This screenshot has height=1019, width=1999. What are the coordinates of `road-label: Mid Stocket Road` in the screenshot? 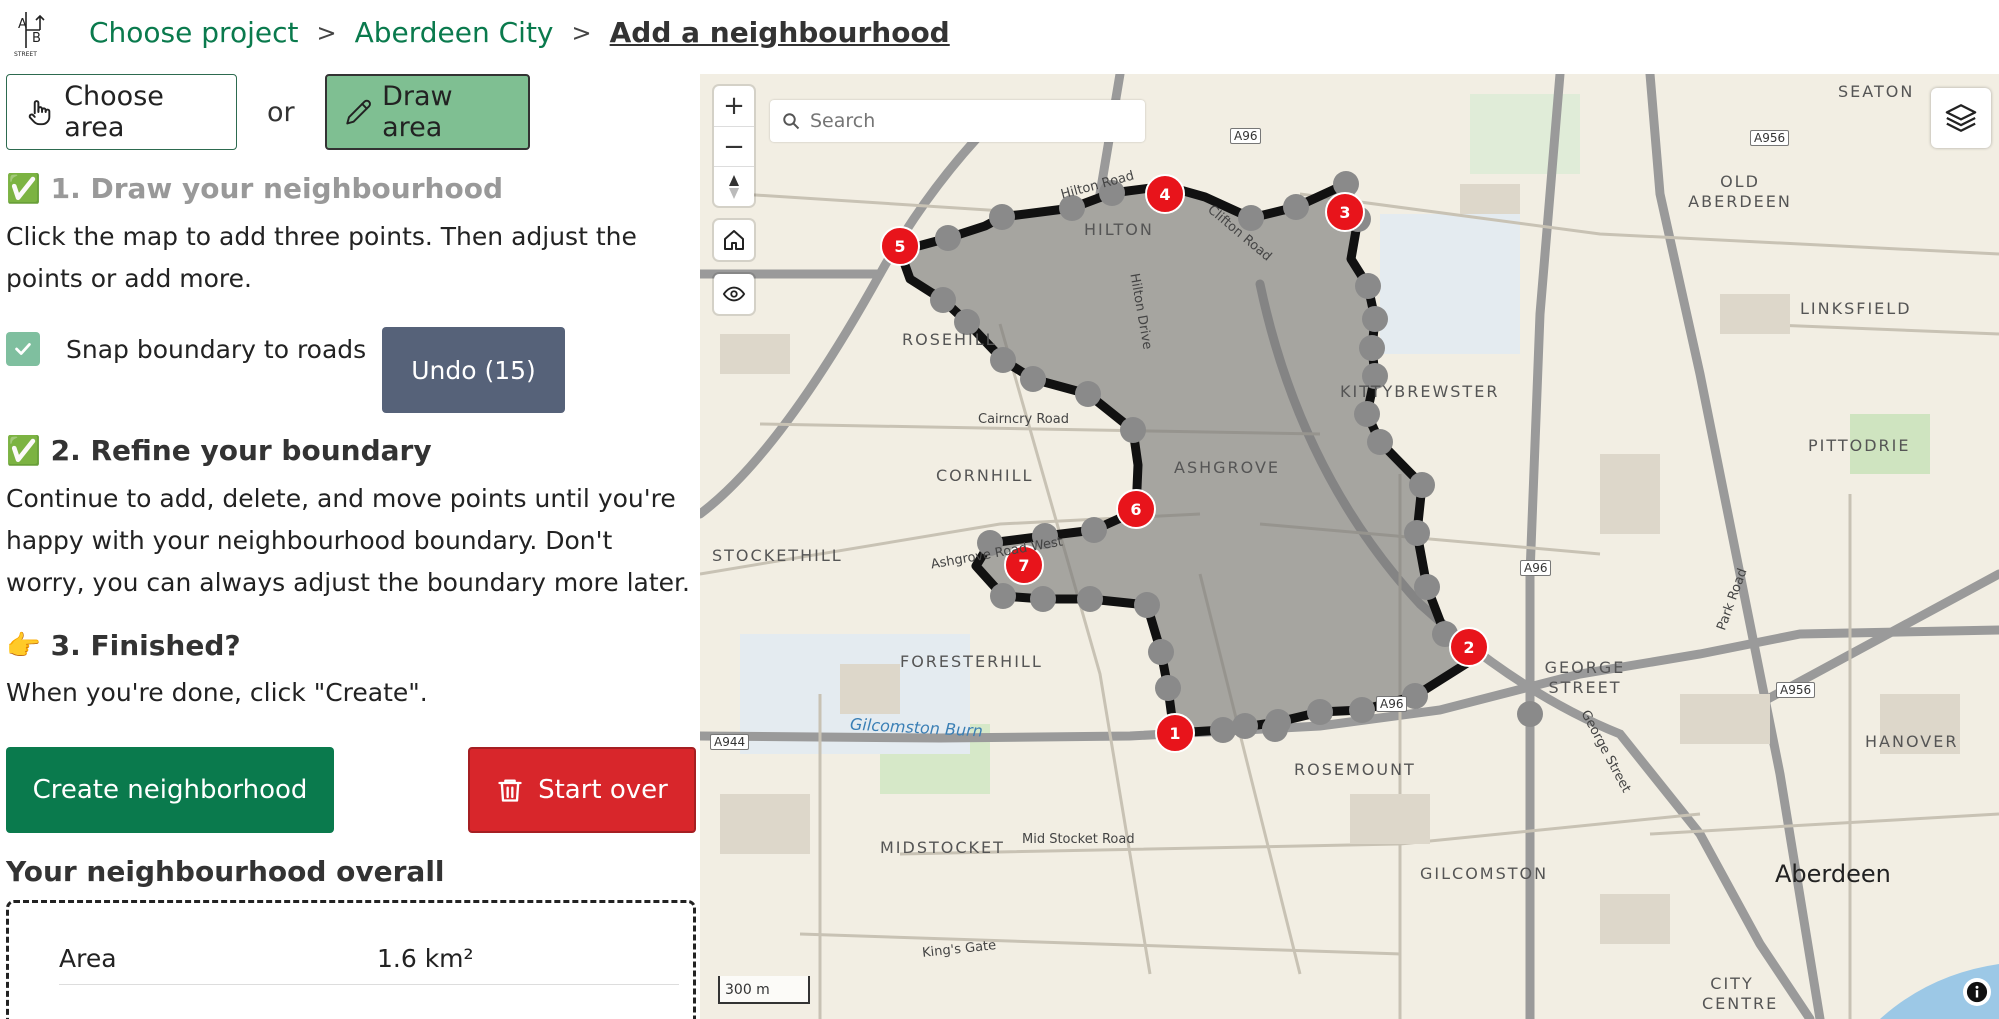 It's located at (1078, 839).